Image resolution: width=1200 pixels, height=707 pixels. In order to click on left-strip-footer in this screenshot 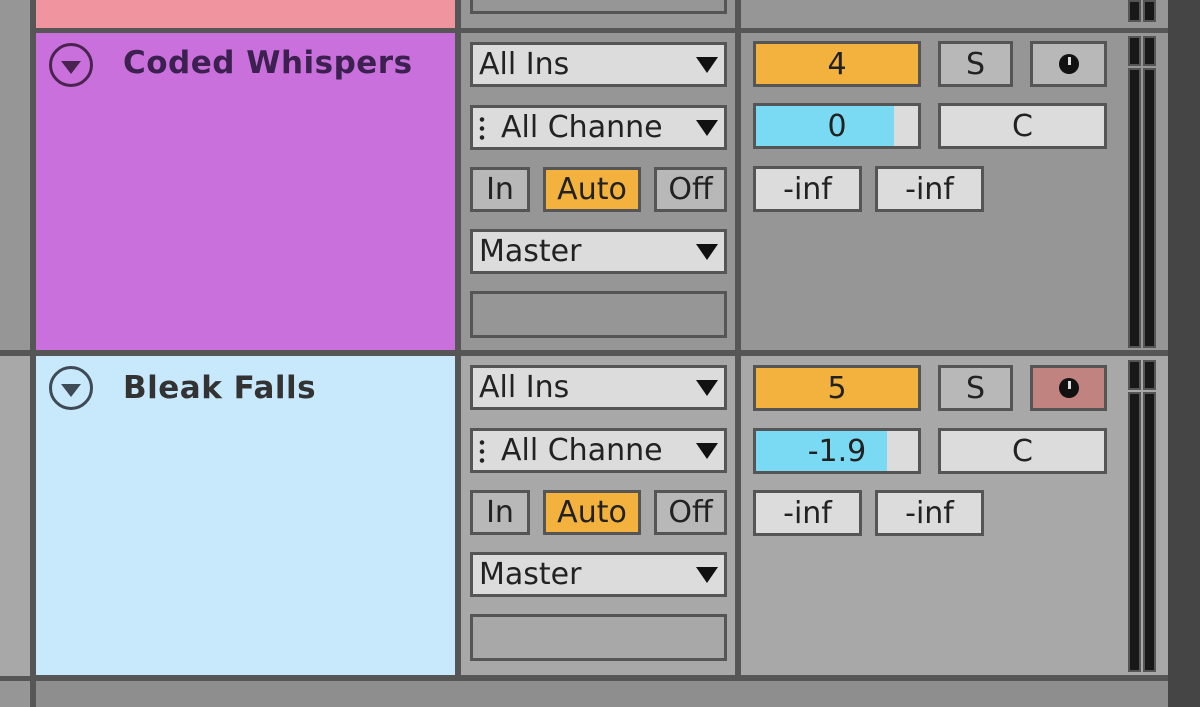, I will do `click(15, 694)`.